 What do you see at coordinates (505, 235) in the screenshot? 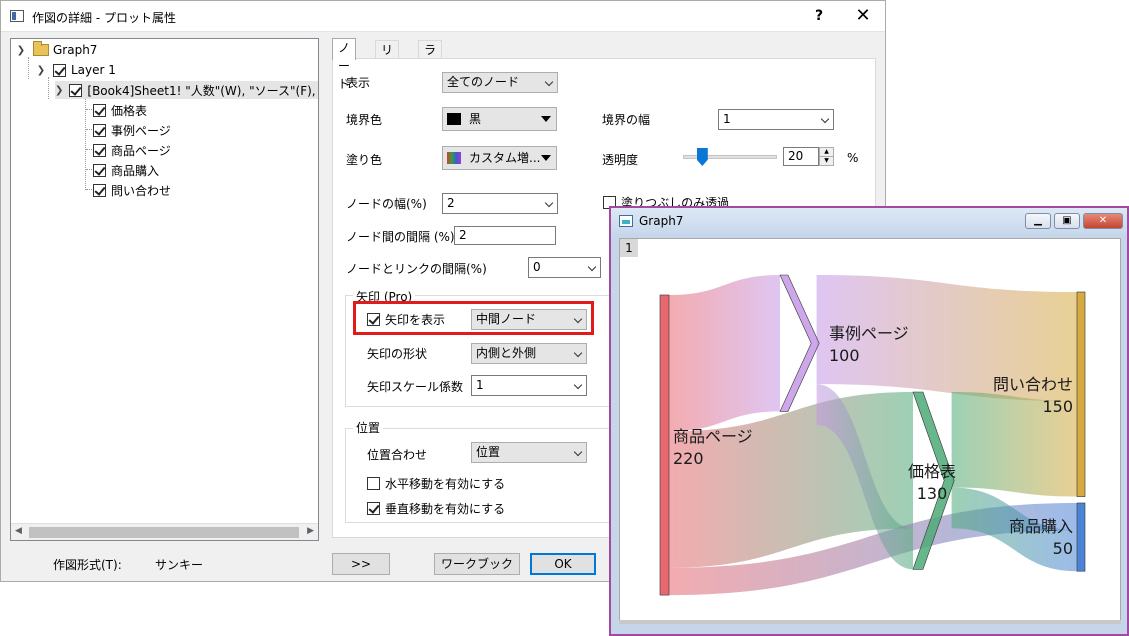
I see `node-gap-input: 2` at bounding box center [505, 235].